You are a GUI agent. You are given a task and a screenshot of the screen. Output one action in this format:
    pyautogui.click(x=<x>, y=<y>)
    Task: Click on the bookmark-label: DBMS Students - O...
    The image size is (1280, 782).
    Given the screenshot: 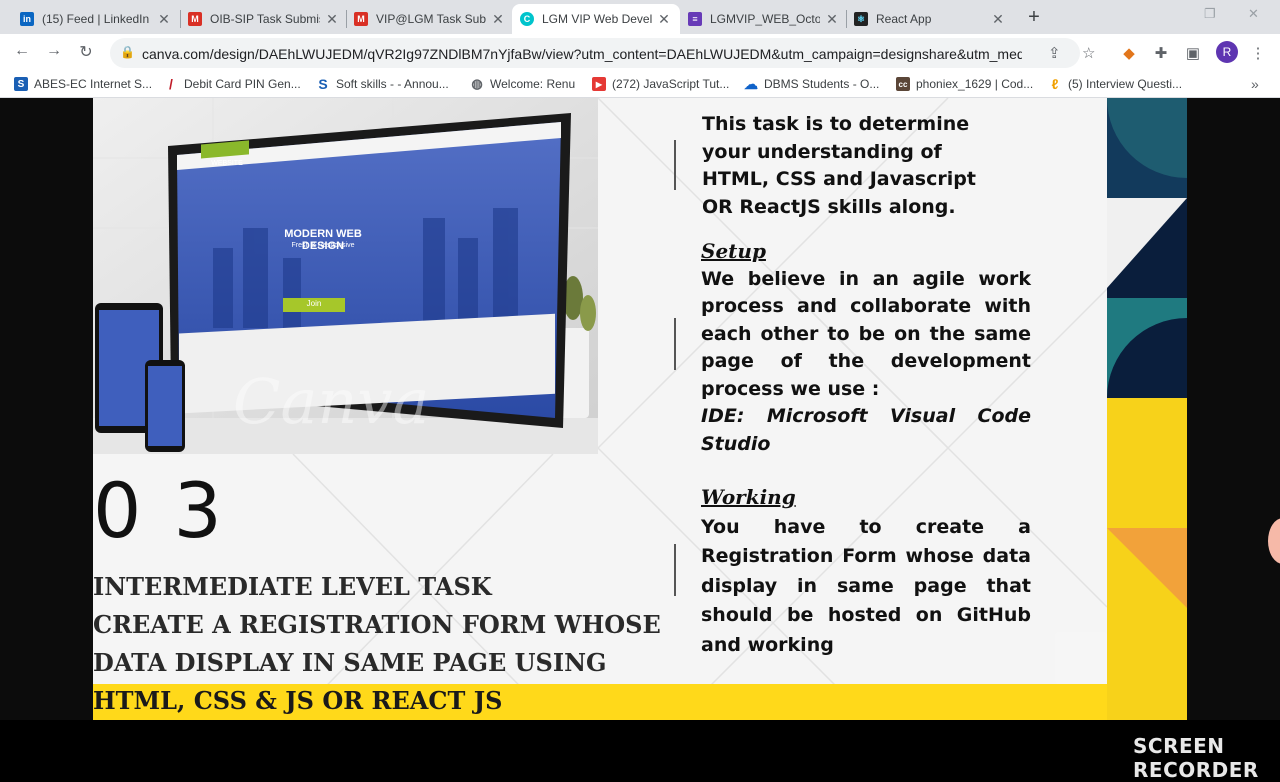 What is the action you would take?
    pyautogui.click(x=822, y=84)
    